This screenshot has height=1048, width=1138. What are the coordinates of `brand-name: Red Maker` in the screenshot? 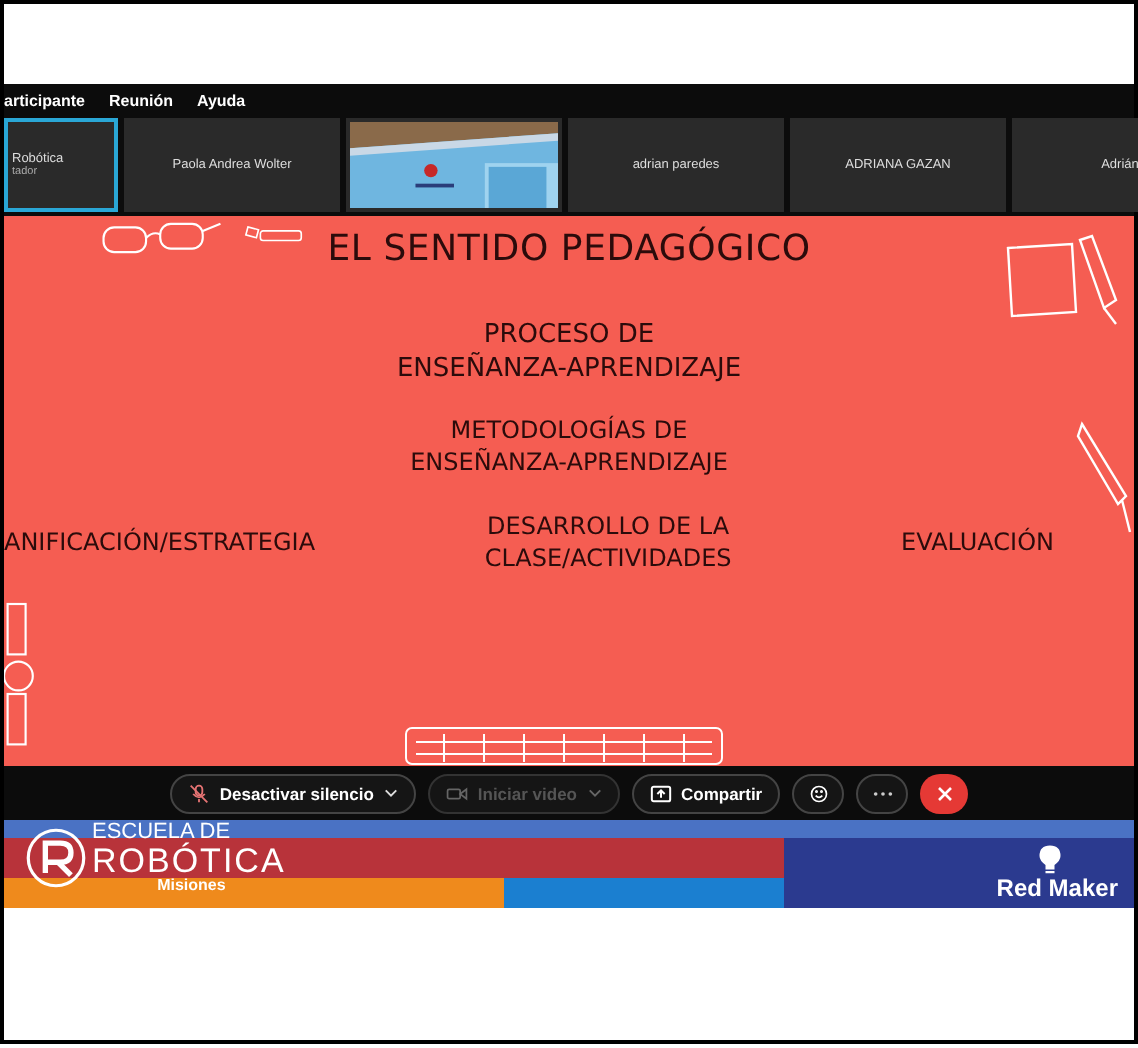 It's located at (1057, 888).